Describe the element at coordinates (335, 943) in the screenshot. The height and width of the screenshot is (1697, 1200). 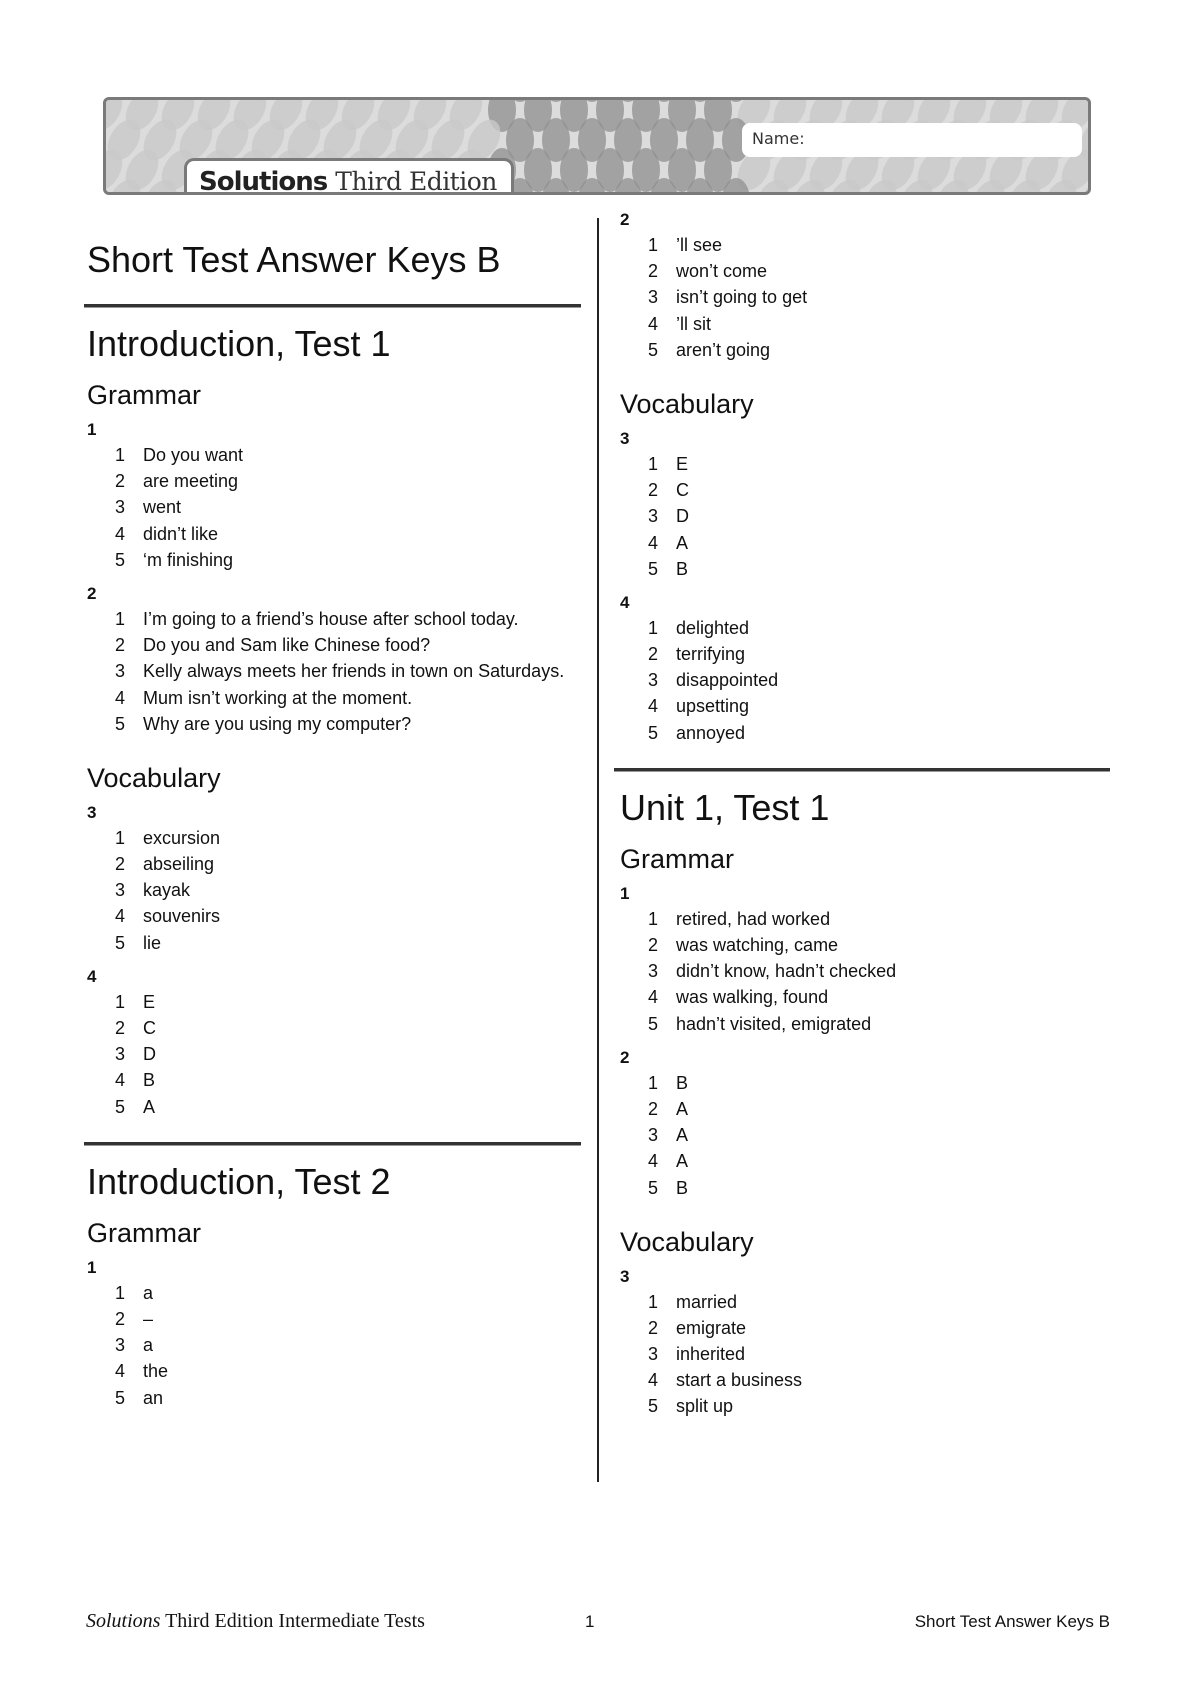
I see `answer-item: 5 lie` at that location.